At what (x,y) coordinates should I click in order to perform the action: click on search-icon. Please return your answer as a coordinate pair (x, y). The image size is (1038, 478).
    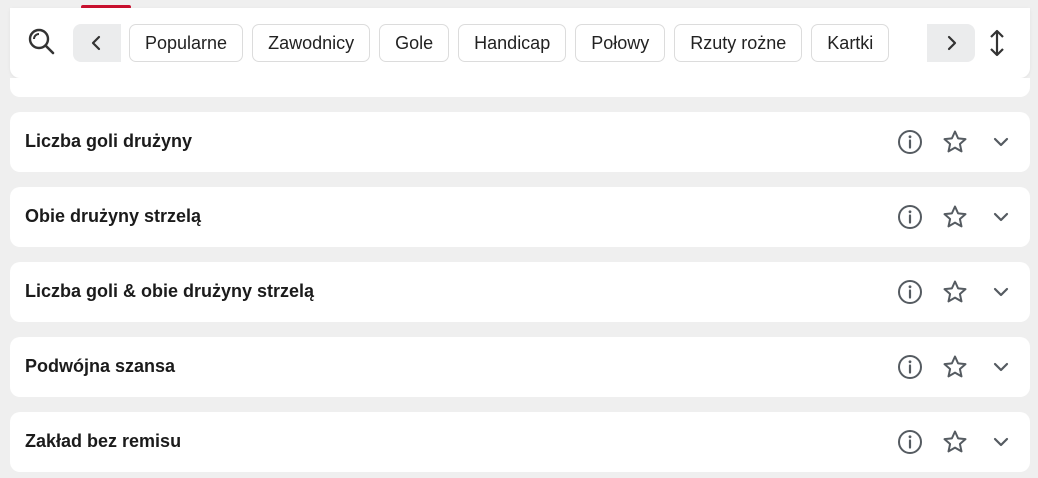
    Looking at the image, I should click on (41, 41).